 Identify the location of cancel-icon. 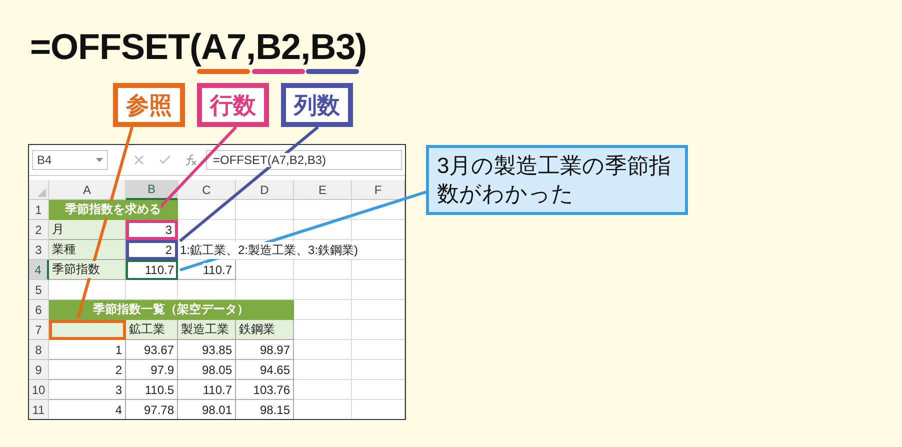
(139, 160).